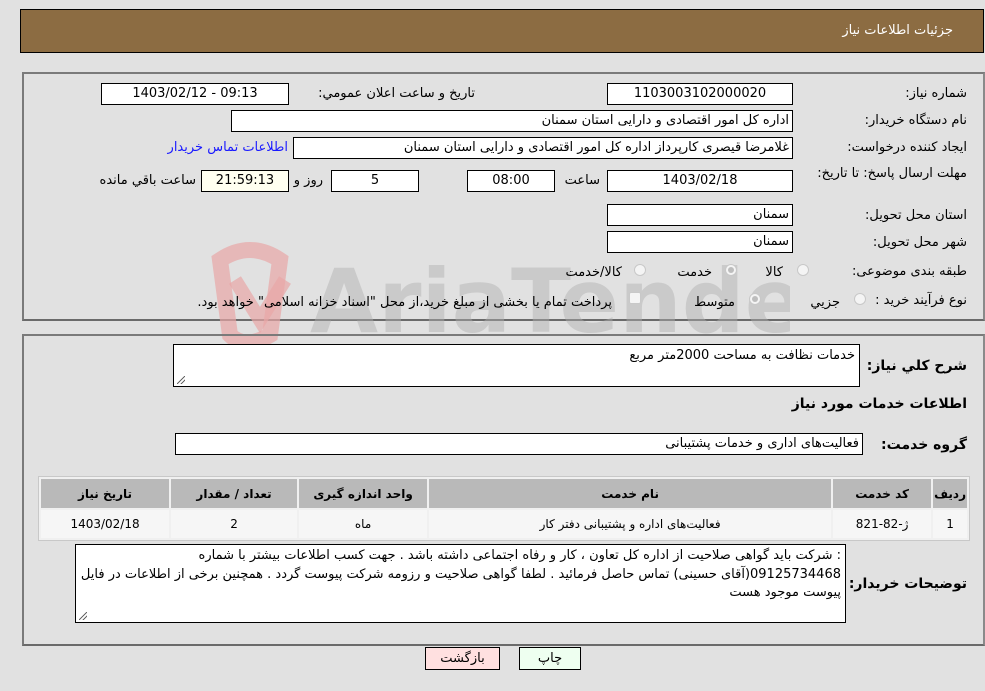  What do you see at coordinates (234, 524) in the screenshot?
I see `cell-quantity: 2` at bounding box center [234, 524].